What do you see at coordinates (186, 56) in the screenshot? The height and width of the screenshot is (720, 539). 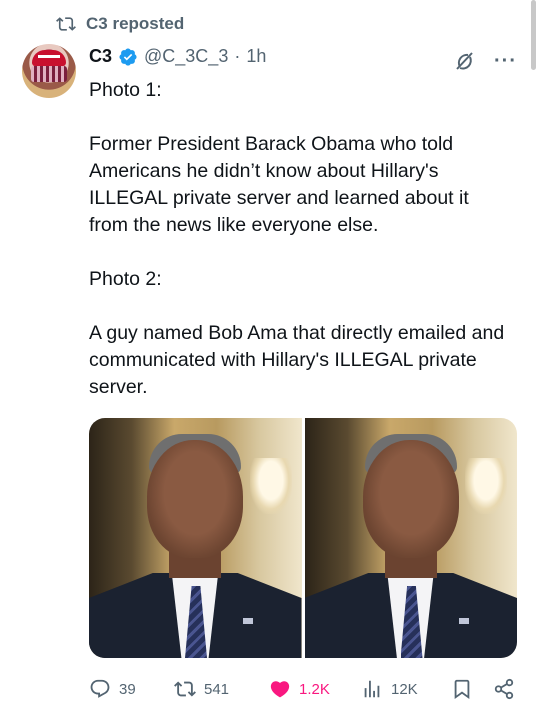 I see `author-handle: @C_3C_3` at bounding box center [186, 56].